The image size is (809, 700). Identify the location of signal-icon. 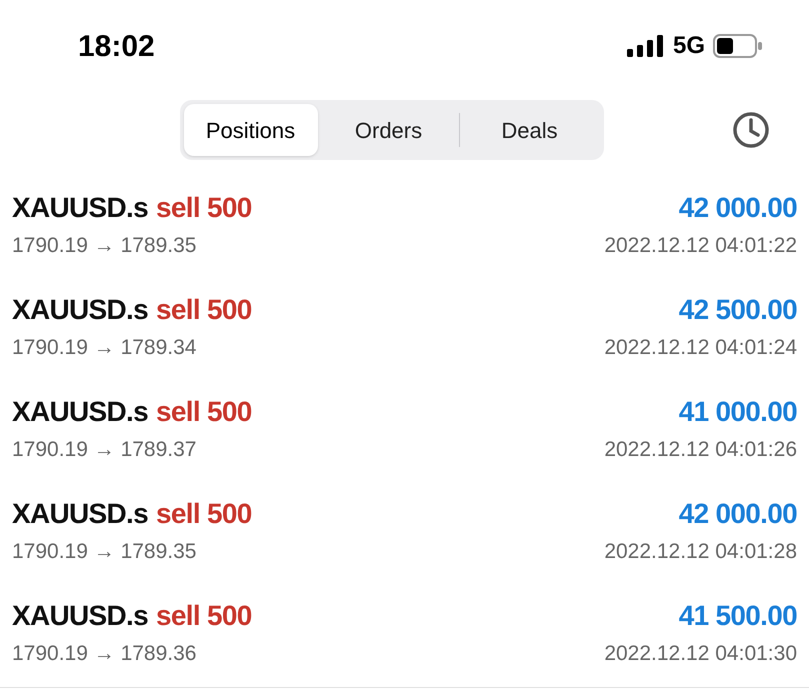
(645, 46).